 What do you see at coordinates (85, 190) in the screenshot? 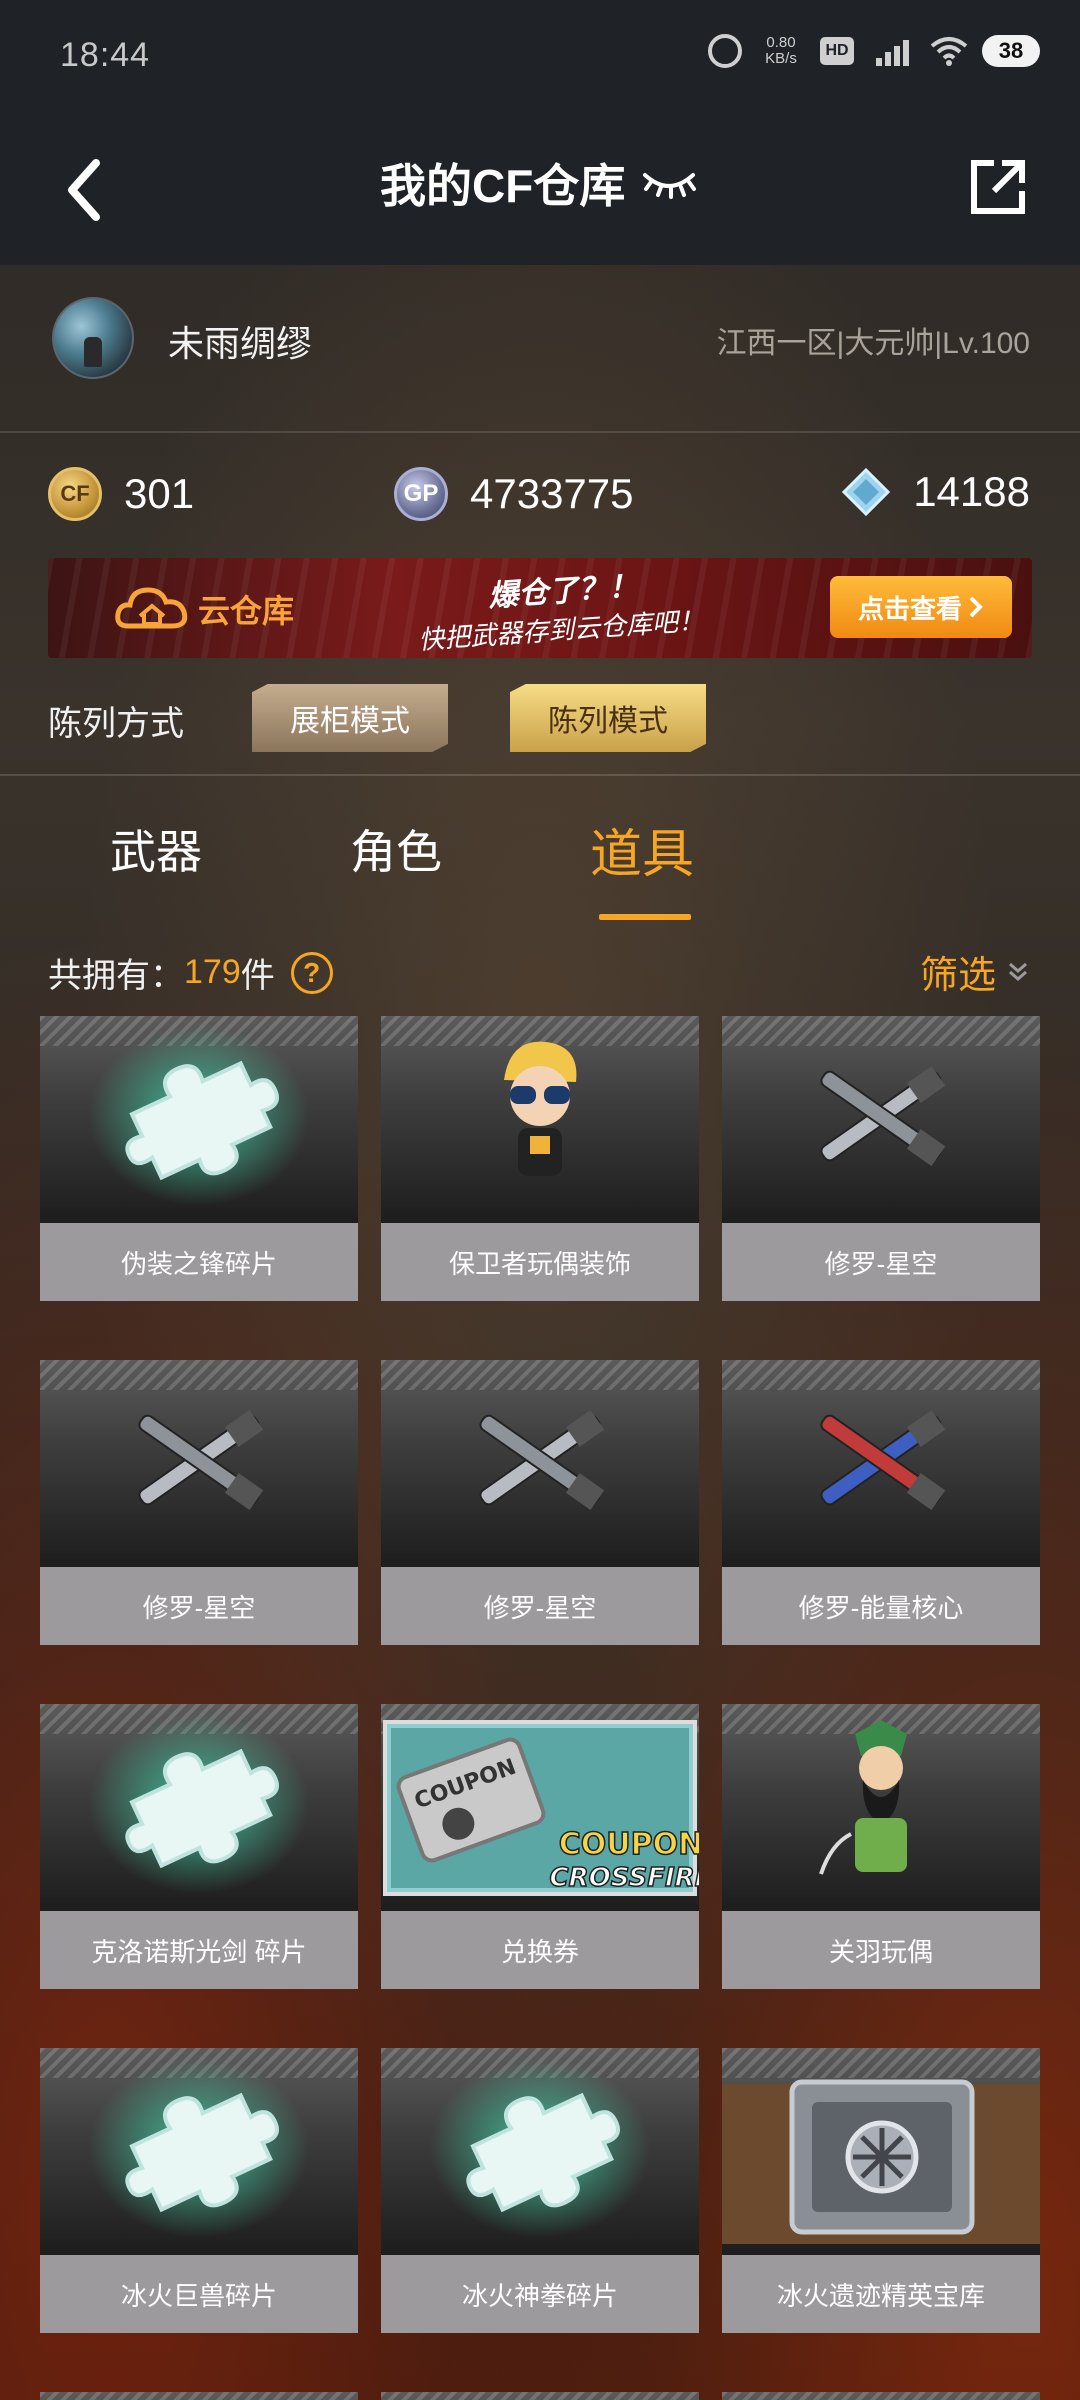
I see `back-arrow-icon` at bounding box center [85, 190].